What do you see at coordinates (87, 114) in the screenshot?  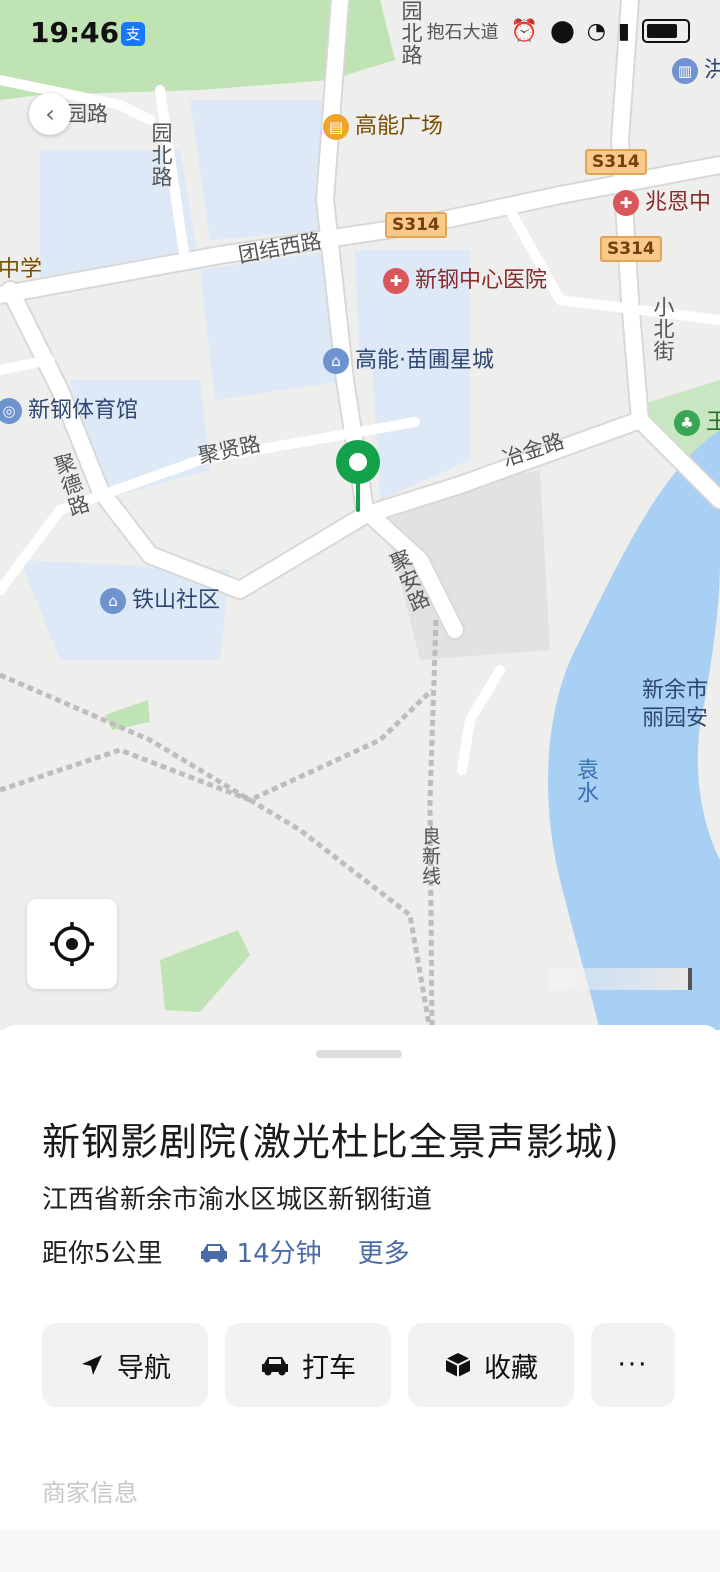 I see `road-label-yuan: 园路` at bounding box center [87, 114].